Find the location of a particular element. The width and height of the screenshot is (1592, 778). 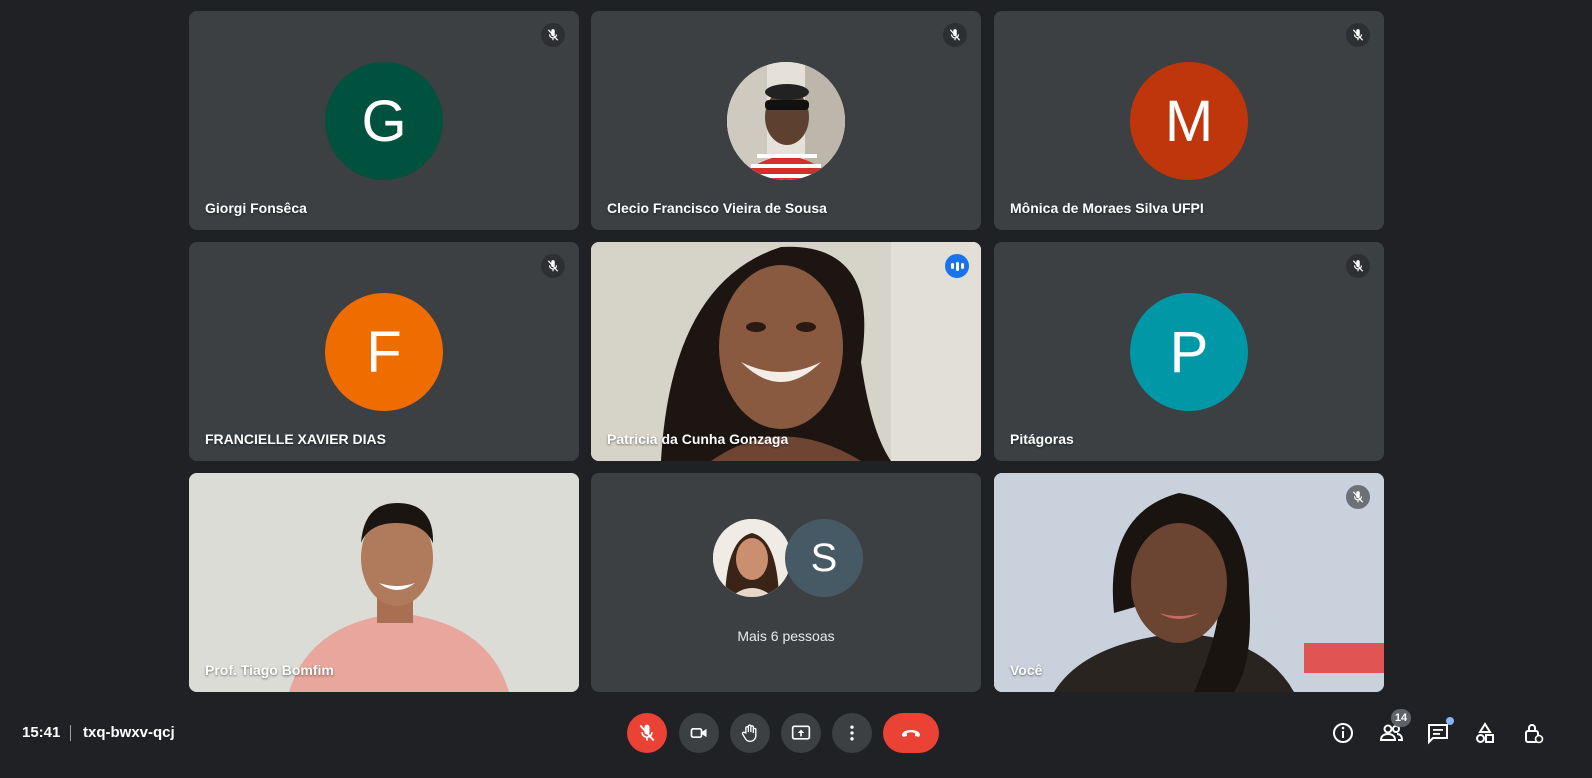

bottom-control-bar: 15:41 txq-bwxv-qcj 14 is located at coordinates (796, 741).